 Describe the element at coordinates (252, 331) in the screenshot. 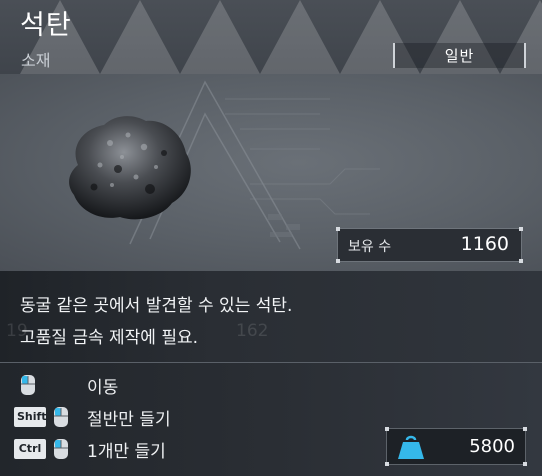

I see `background-number: 162` at that location.